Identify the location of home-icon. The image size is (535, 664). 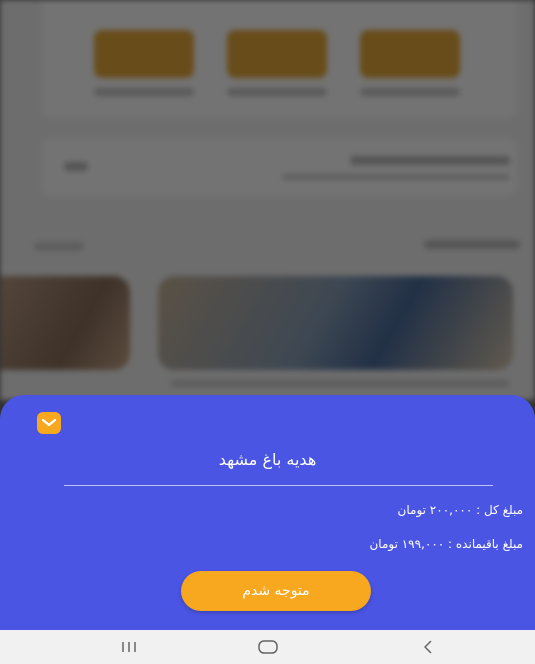
(268, 647).